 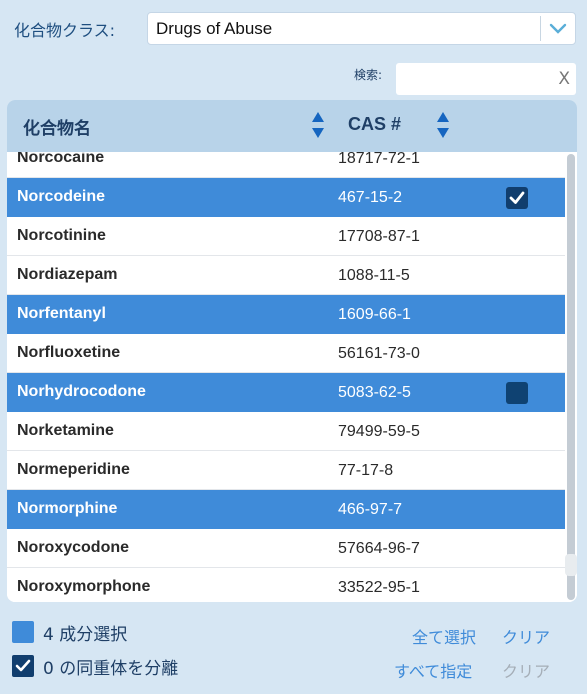 What do you see at coordinates (286, 275) in the screenshot?
I see `table-row: Nordiazepam 1088-11-5` at bounding box center [286, 275].